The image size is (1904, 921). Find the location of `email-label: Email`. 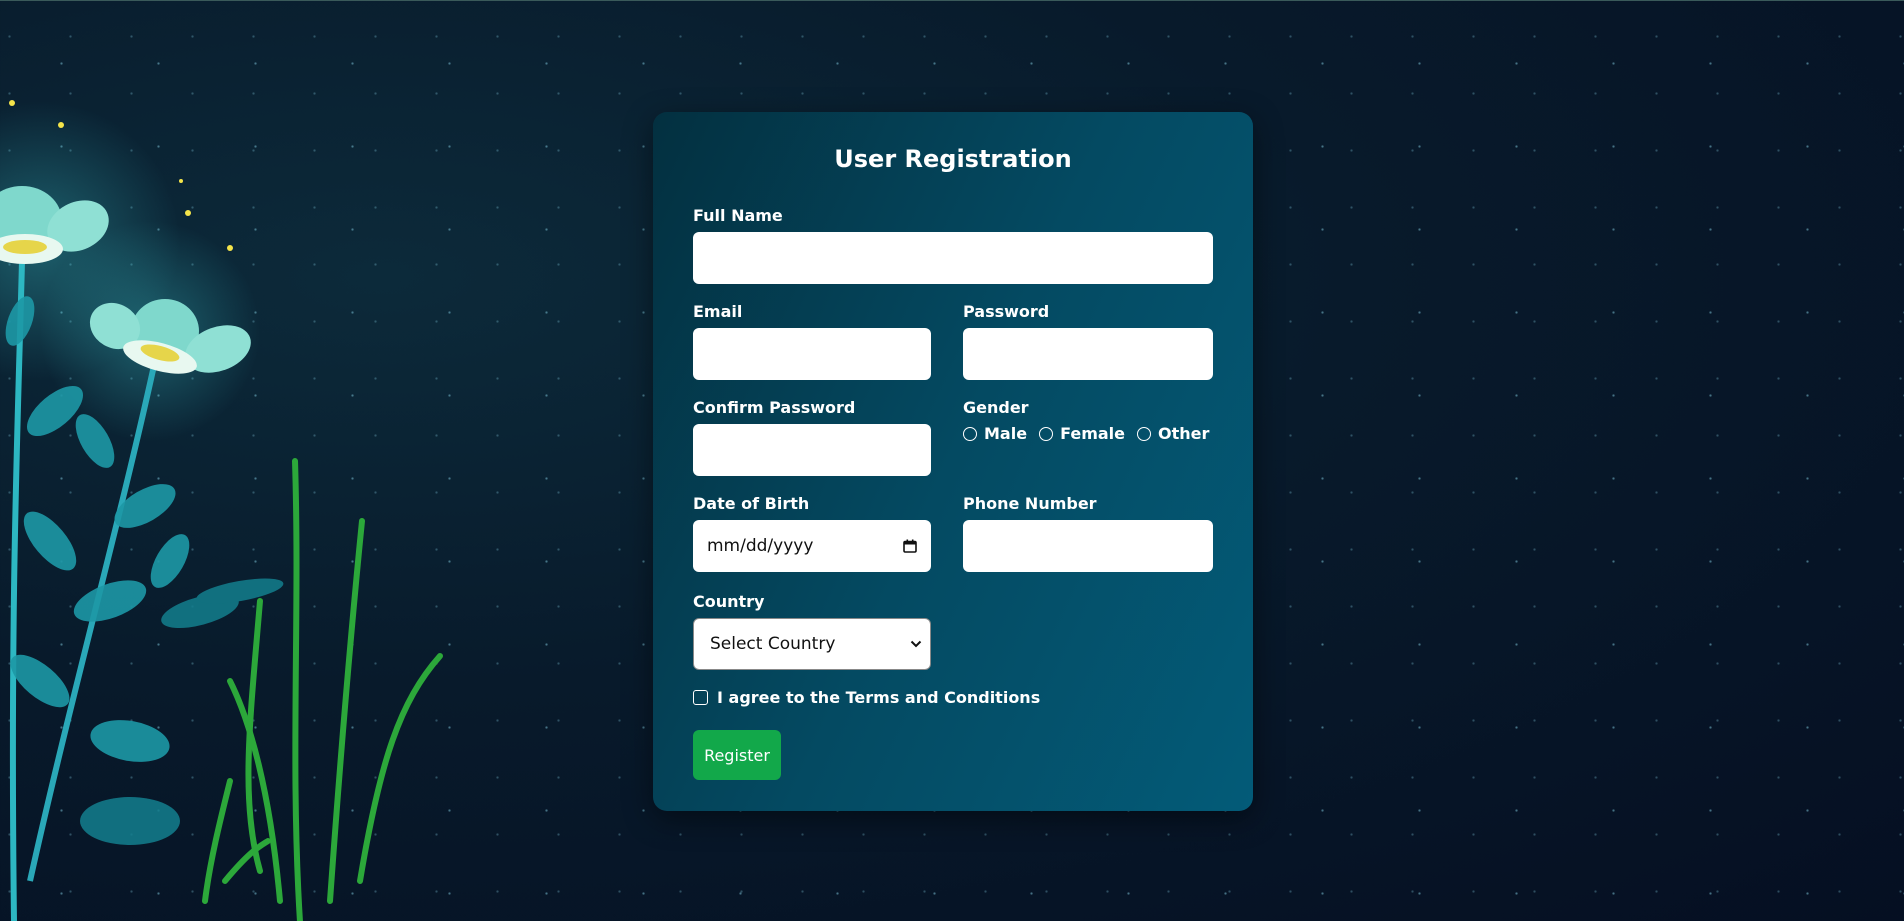

email-label: Email is located at coordinates (718, 311).